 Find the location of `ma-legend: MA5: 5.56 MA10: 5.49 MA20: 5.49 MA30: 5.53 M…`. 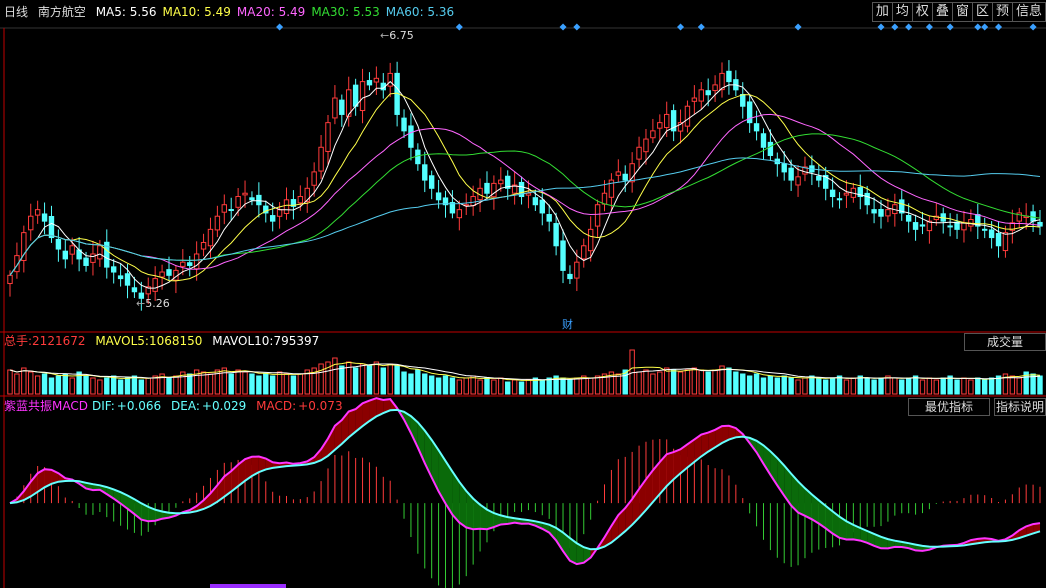

ma-legend: MA5: 5.56 MA10: 5.49 MA20: 5.49 MA30: 5.53 M… is located at coordinates (278, 12).